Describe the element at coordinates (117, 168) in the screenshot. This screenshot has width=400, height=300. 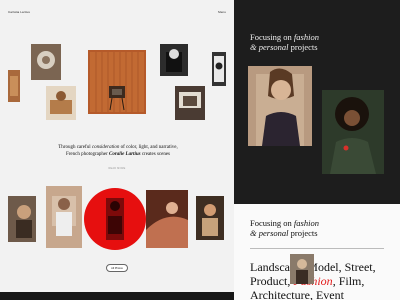
I see `read-more-link: READ MORE` at that location.